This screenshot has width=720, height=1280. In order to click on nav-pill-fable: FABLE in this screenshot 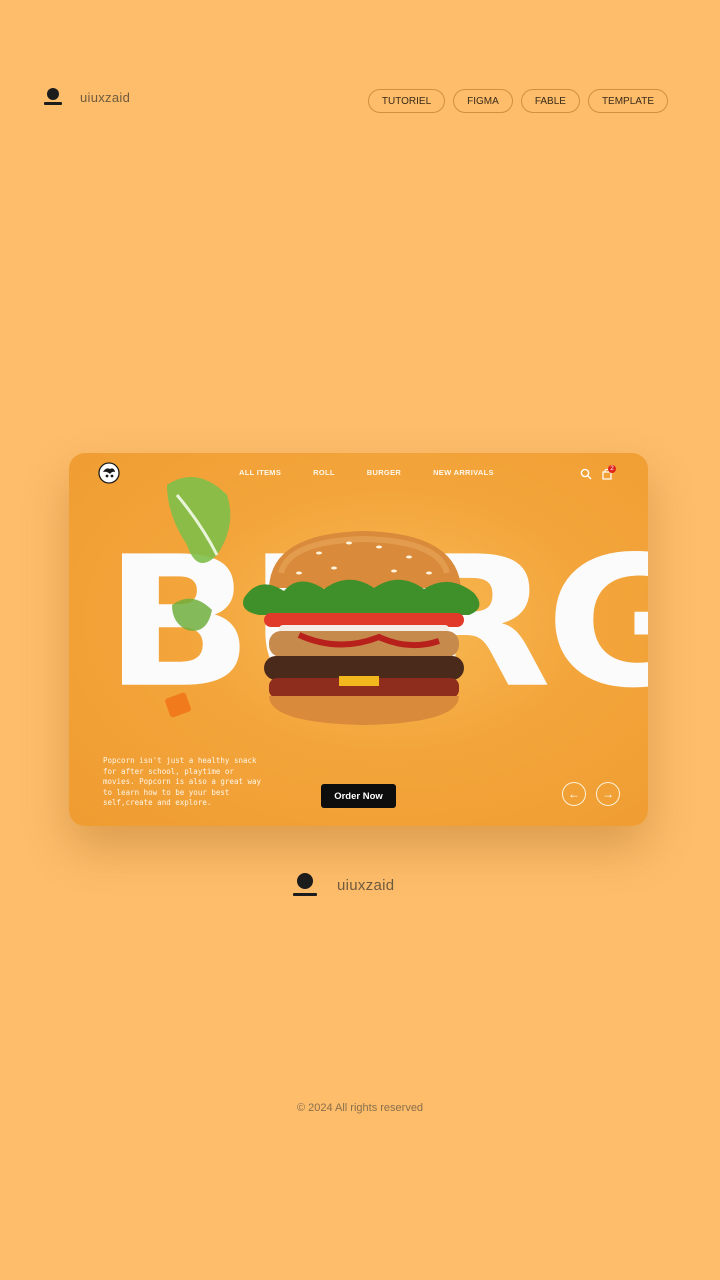, I will do `click(550, 101)`.